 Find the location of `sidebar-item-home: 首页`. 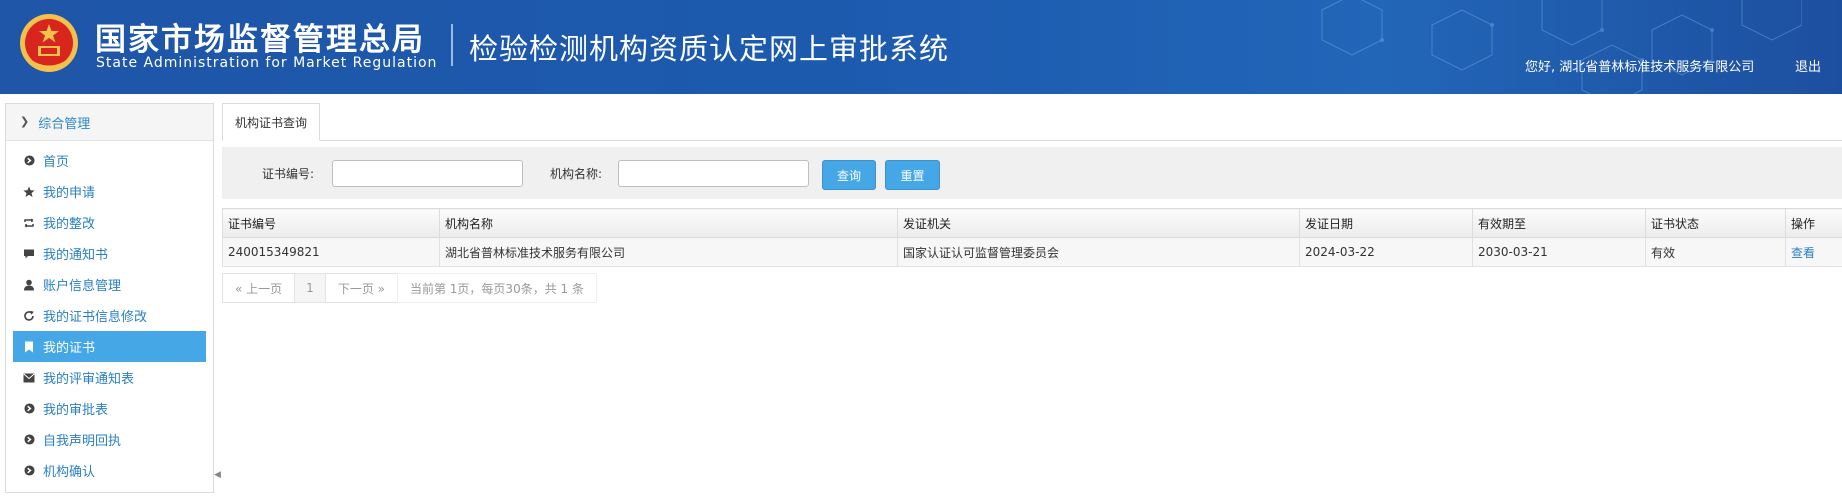

sidebar-item-home: 首页 is located at coordinates (109, 160).